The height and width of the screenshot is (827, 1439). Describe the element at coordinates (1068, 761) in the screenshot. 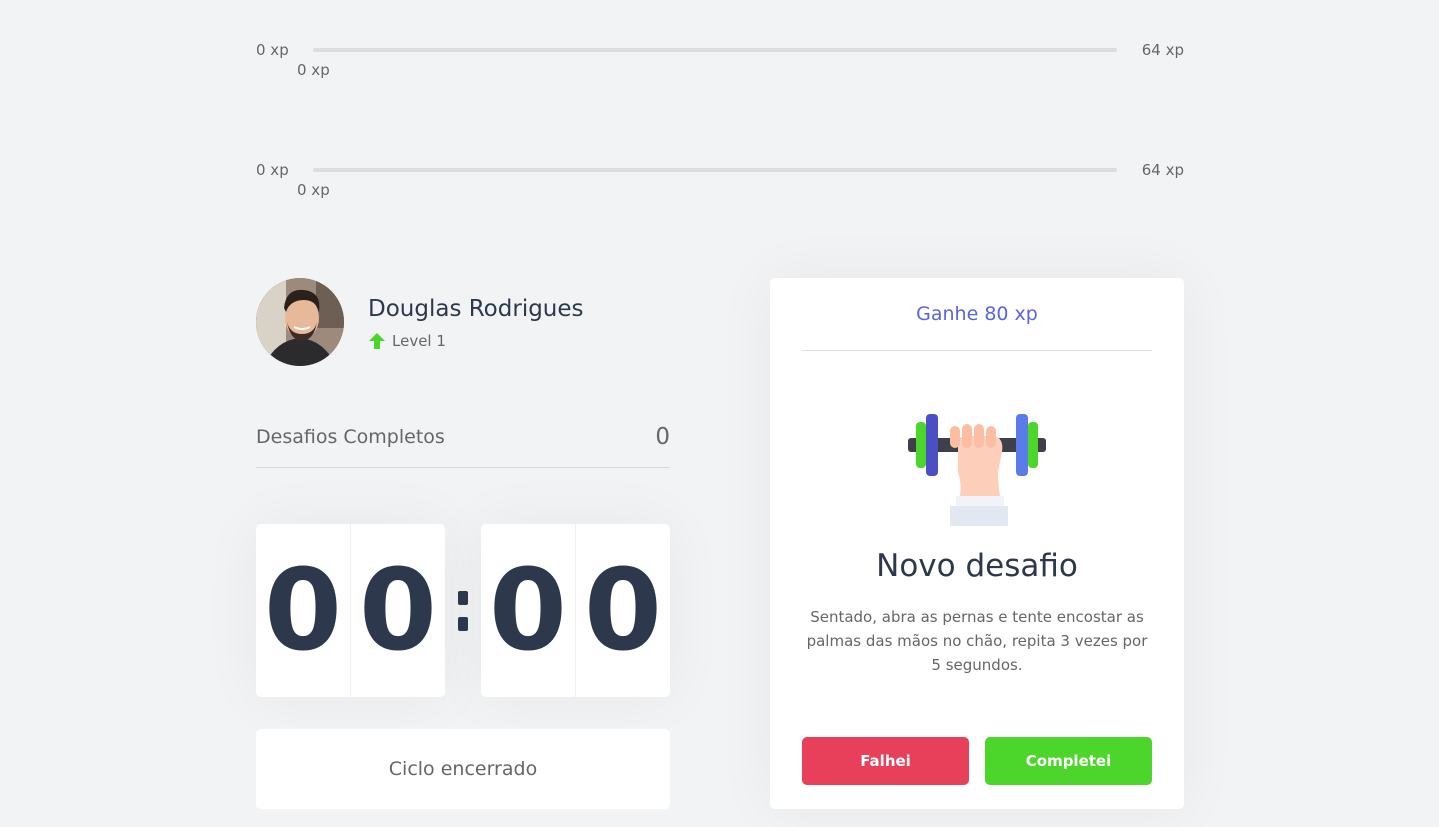

I see `complete-button: Completei` at that location.